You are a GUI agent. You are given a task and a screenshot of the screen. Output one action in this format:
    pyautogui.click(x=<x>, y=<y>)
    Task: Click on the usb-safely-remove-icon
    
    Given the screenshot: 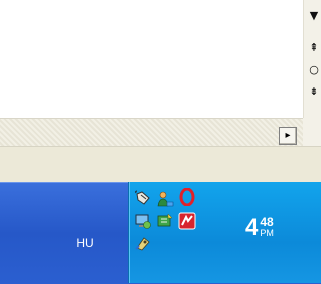 What is the action you would take?
    pyautogui.click(x=143, y=243)
    